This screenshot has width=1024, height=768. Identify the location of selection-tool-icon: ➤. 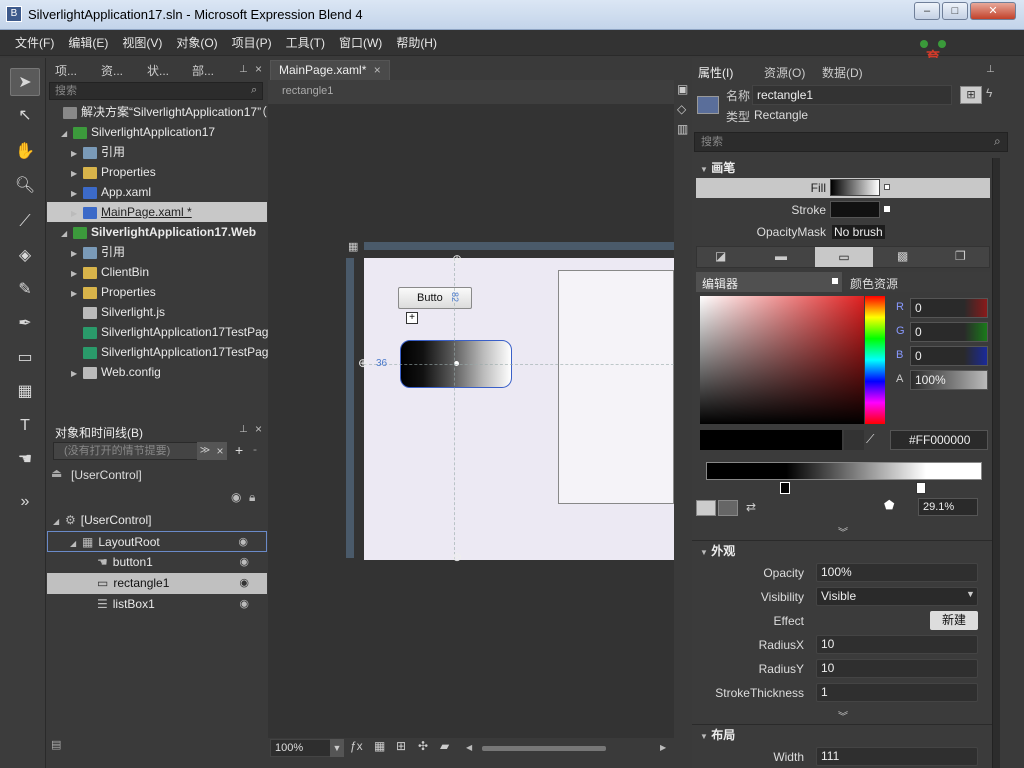
(25, 82).